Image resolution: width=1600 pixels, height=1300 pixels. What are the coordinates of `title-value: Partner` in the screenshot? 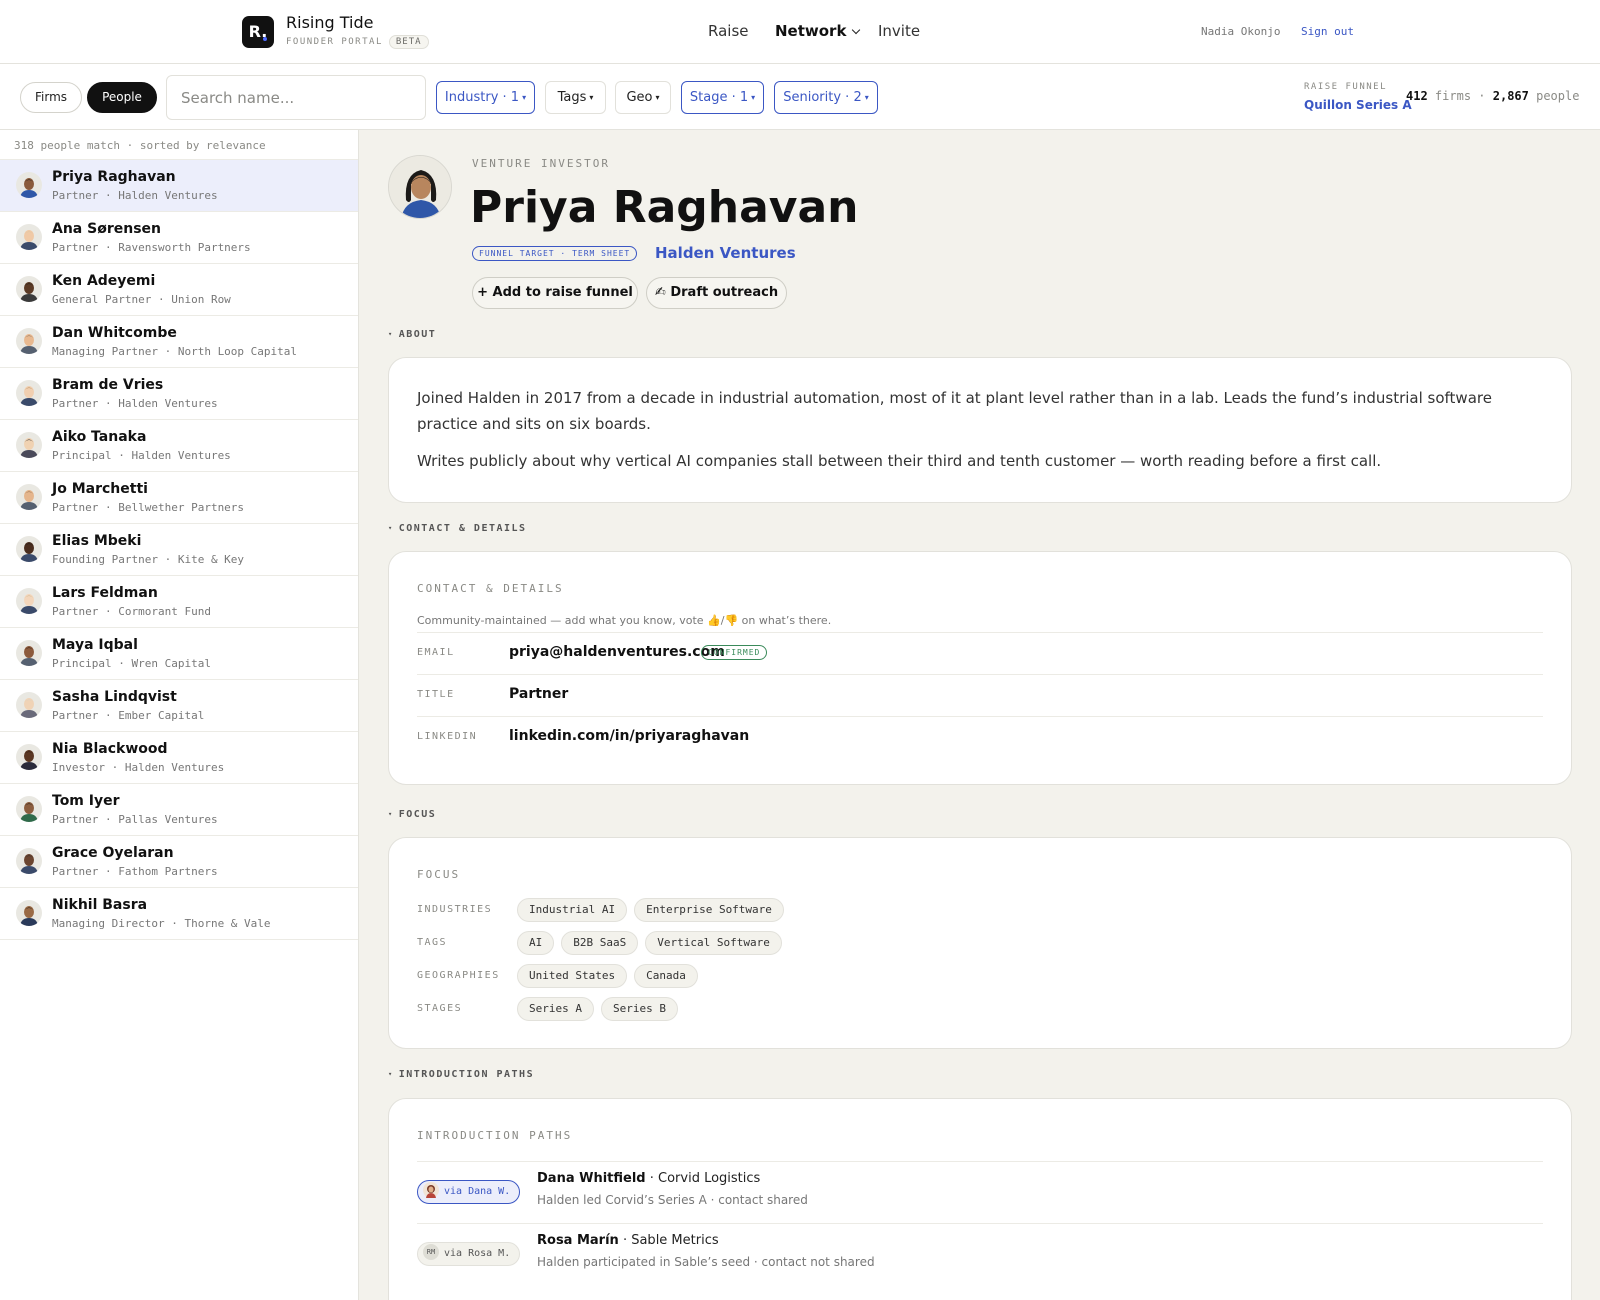 It's located at (539, 694).